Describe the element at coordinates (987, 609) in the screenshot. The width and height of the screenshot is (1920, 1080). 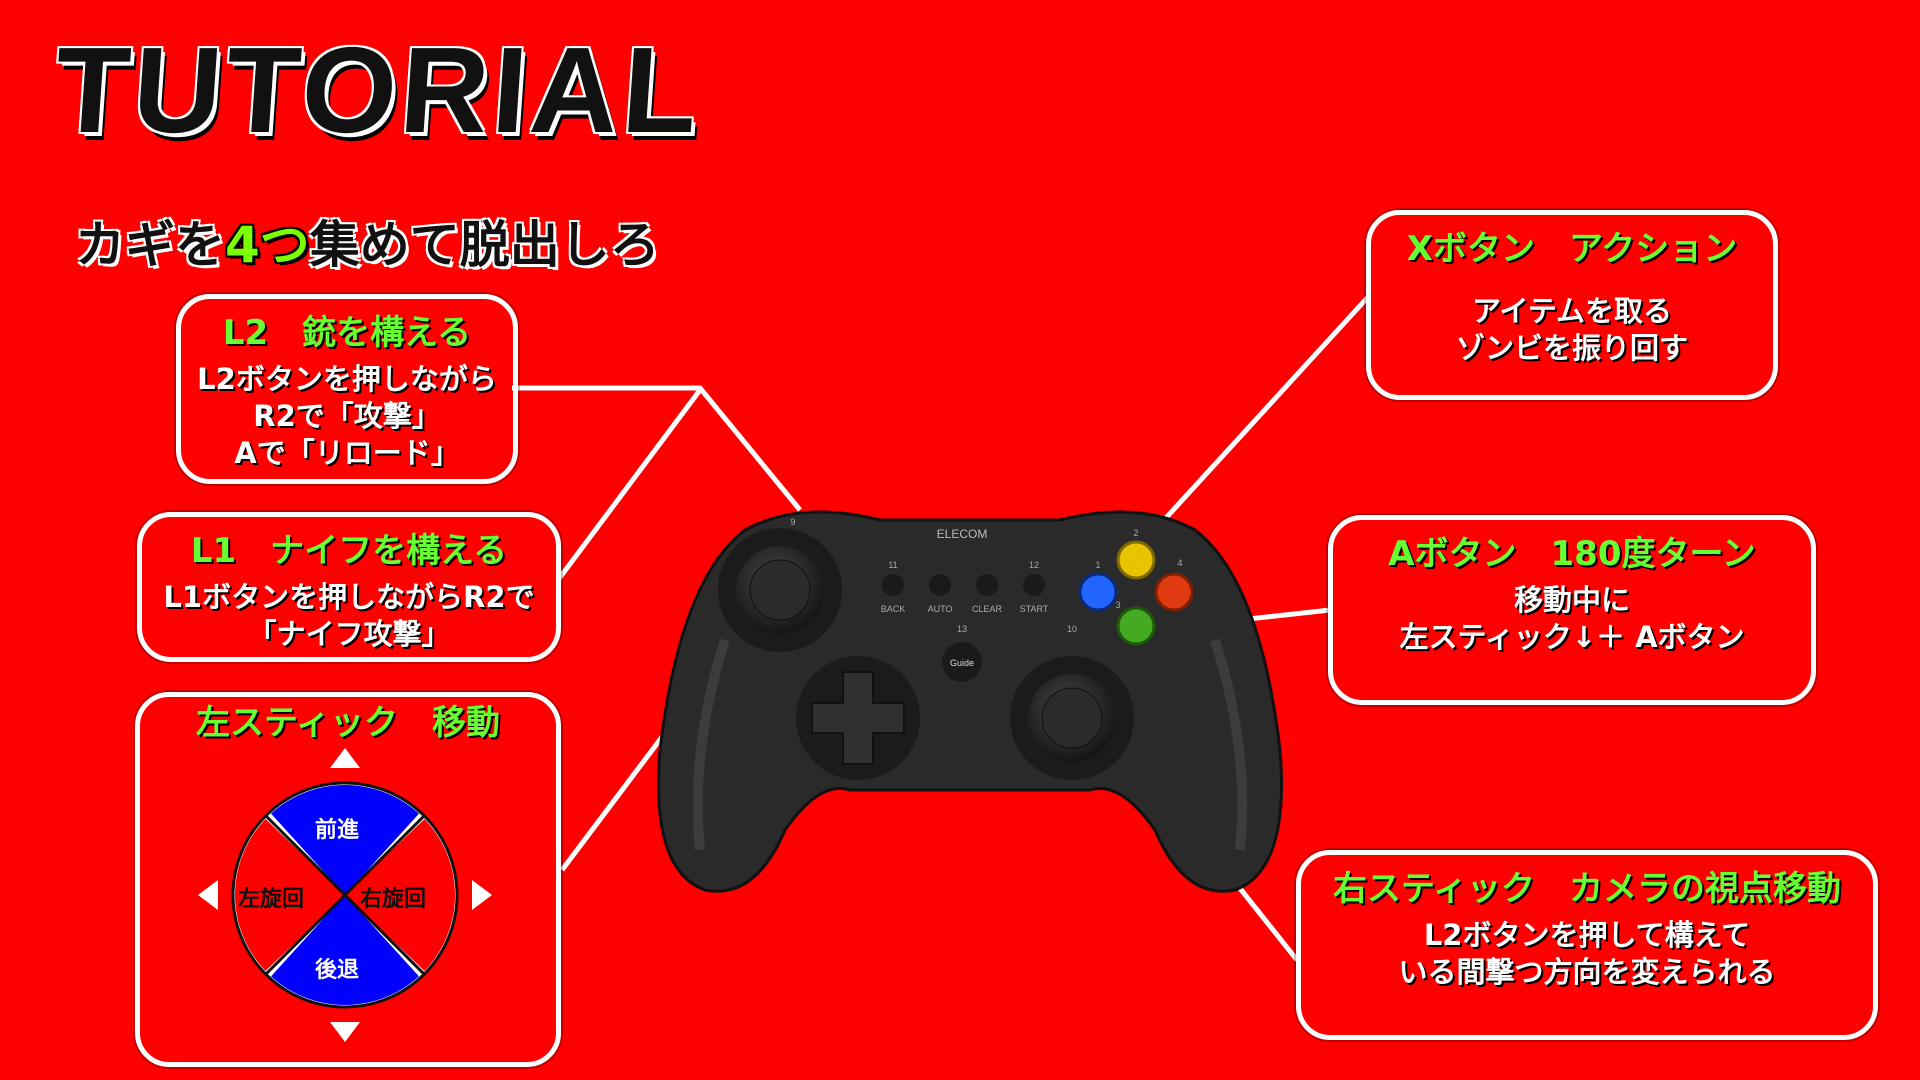
I see `label-clear: CLEAR` at that location.